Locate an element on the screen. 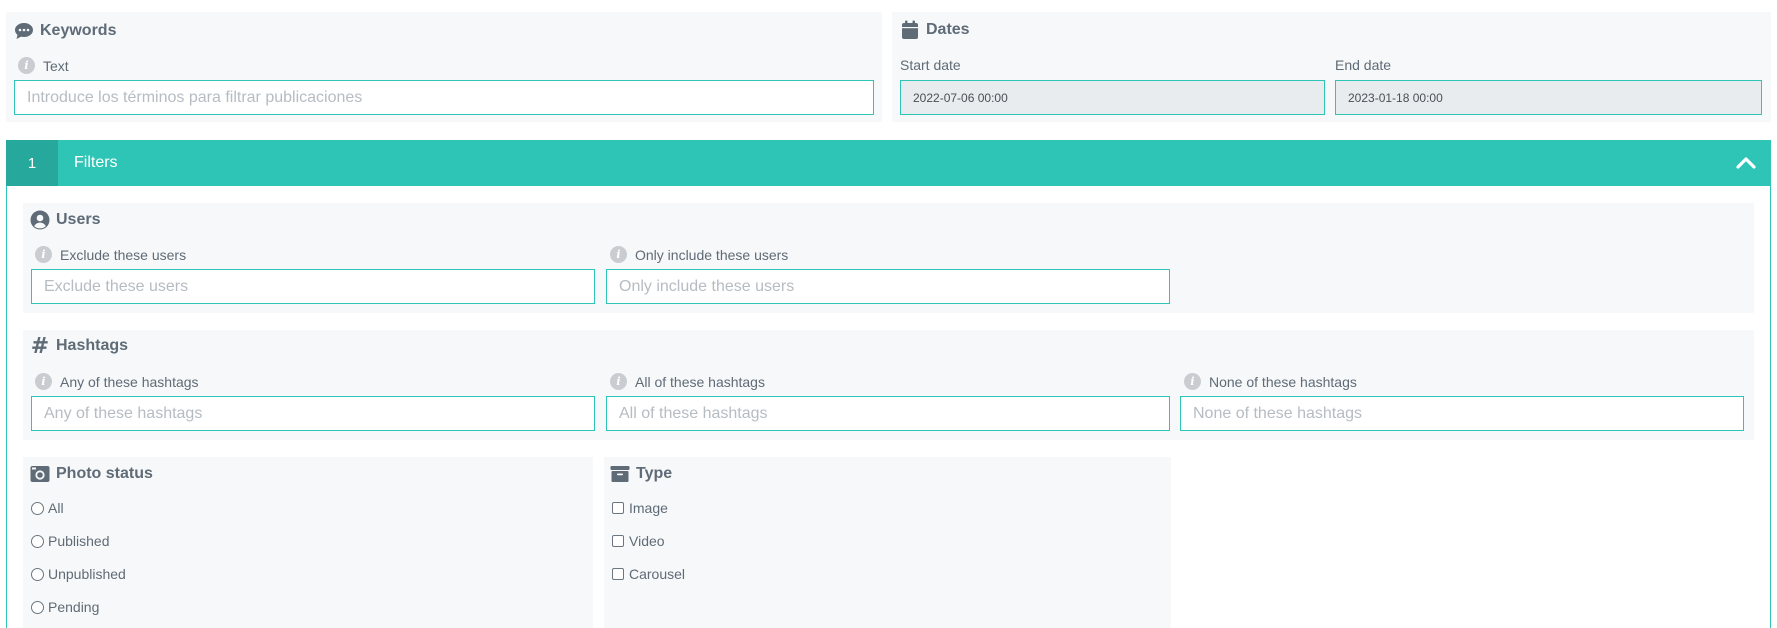  type-option: Image is located at coordinates (640, 508).